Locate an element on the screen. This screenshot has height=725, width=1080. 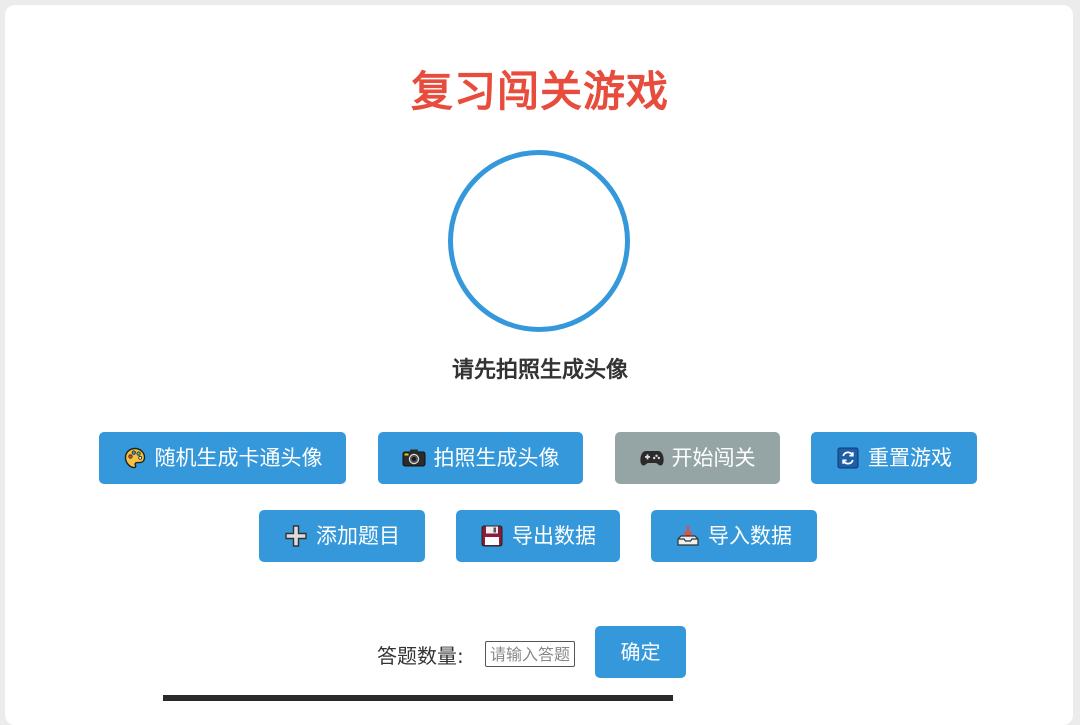
gamepad-icon is located at coordinates (651, 458).